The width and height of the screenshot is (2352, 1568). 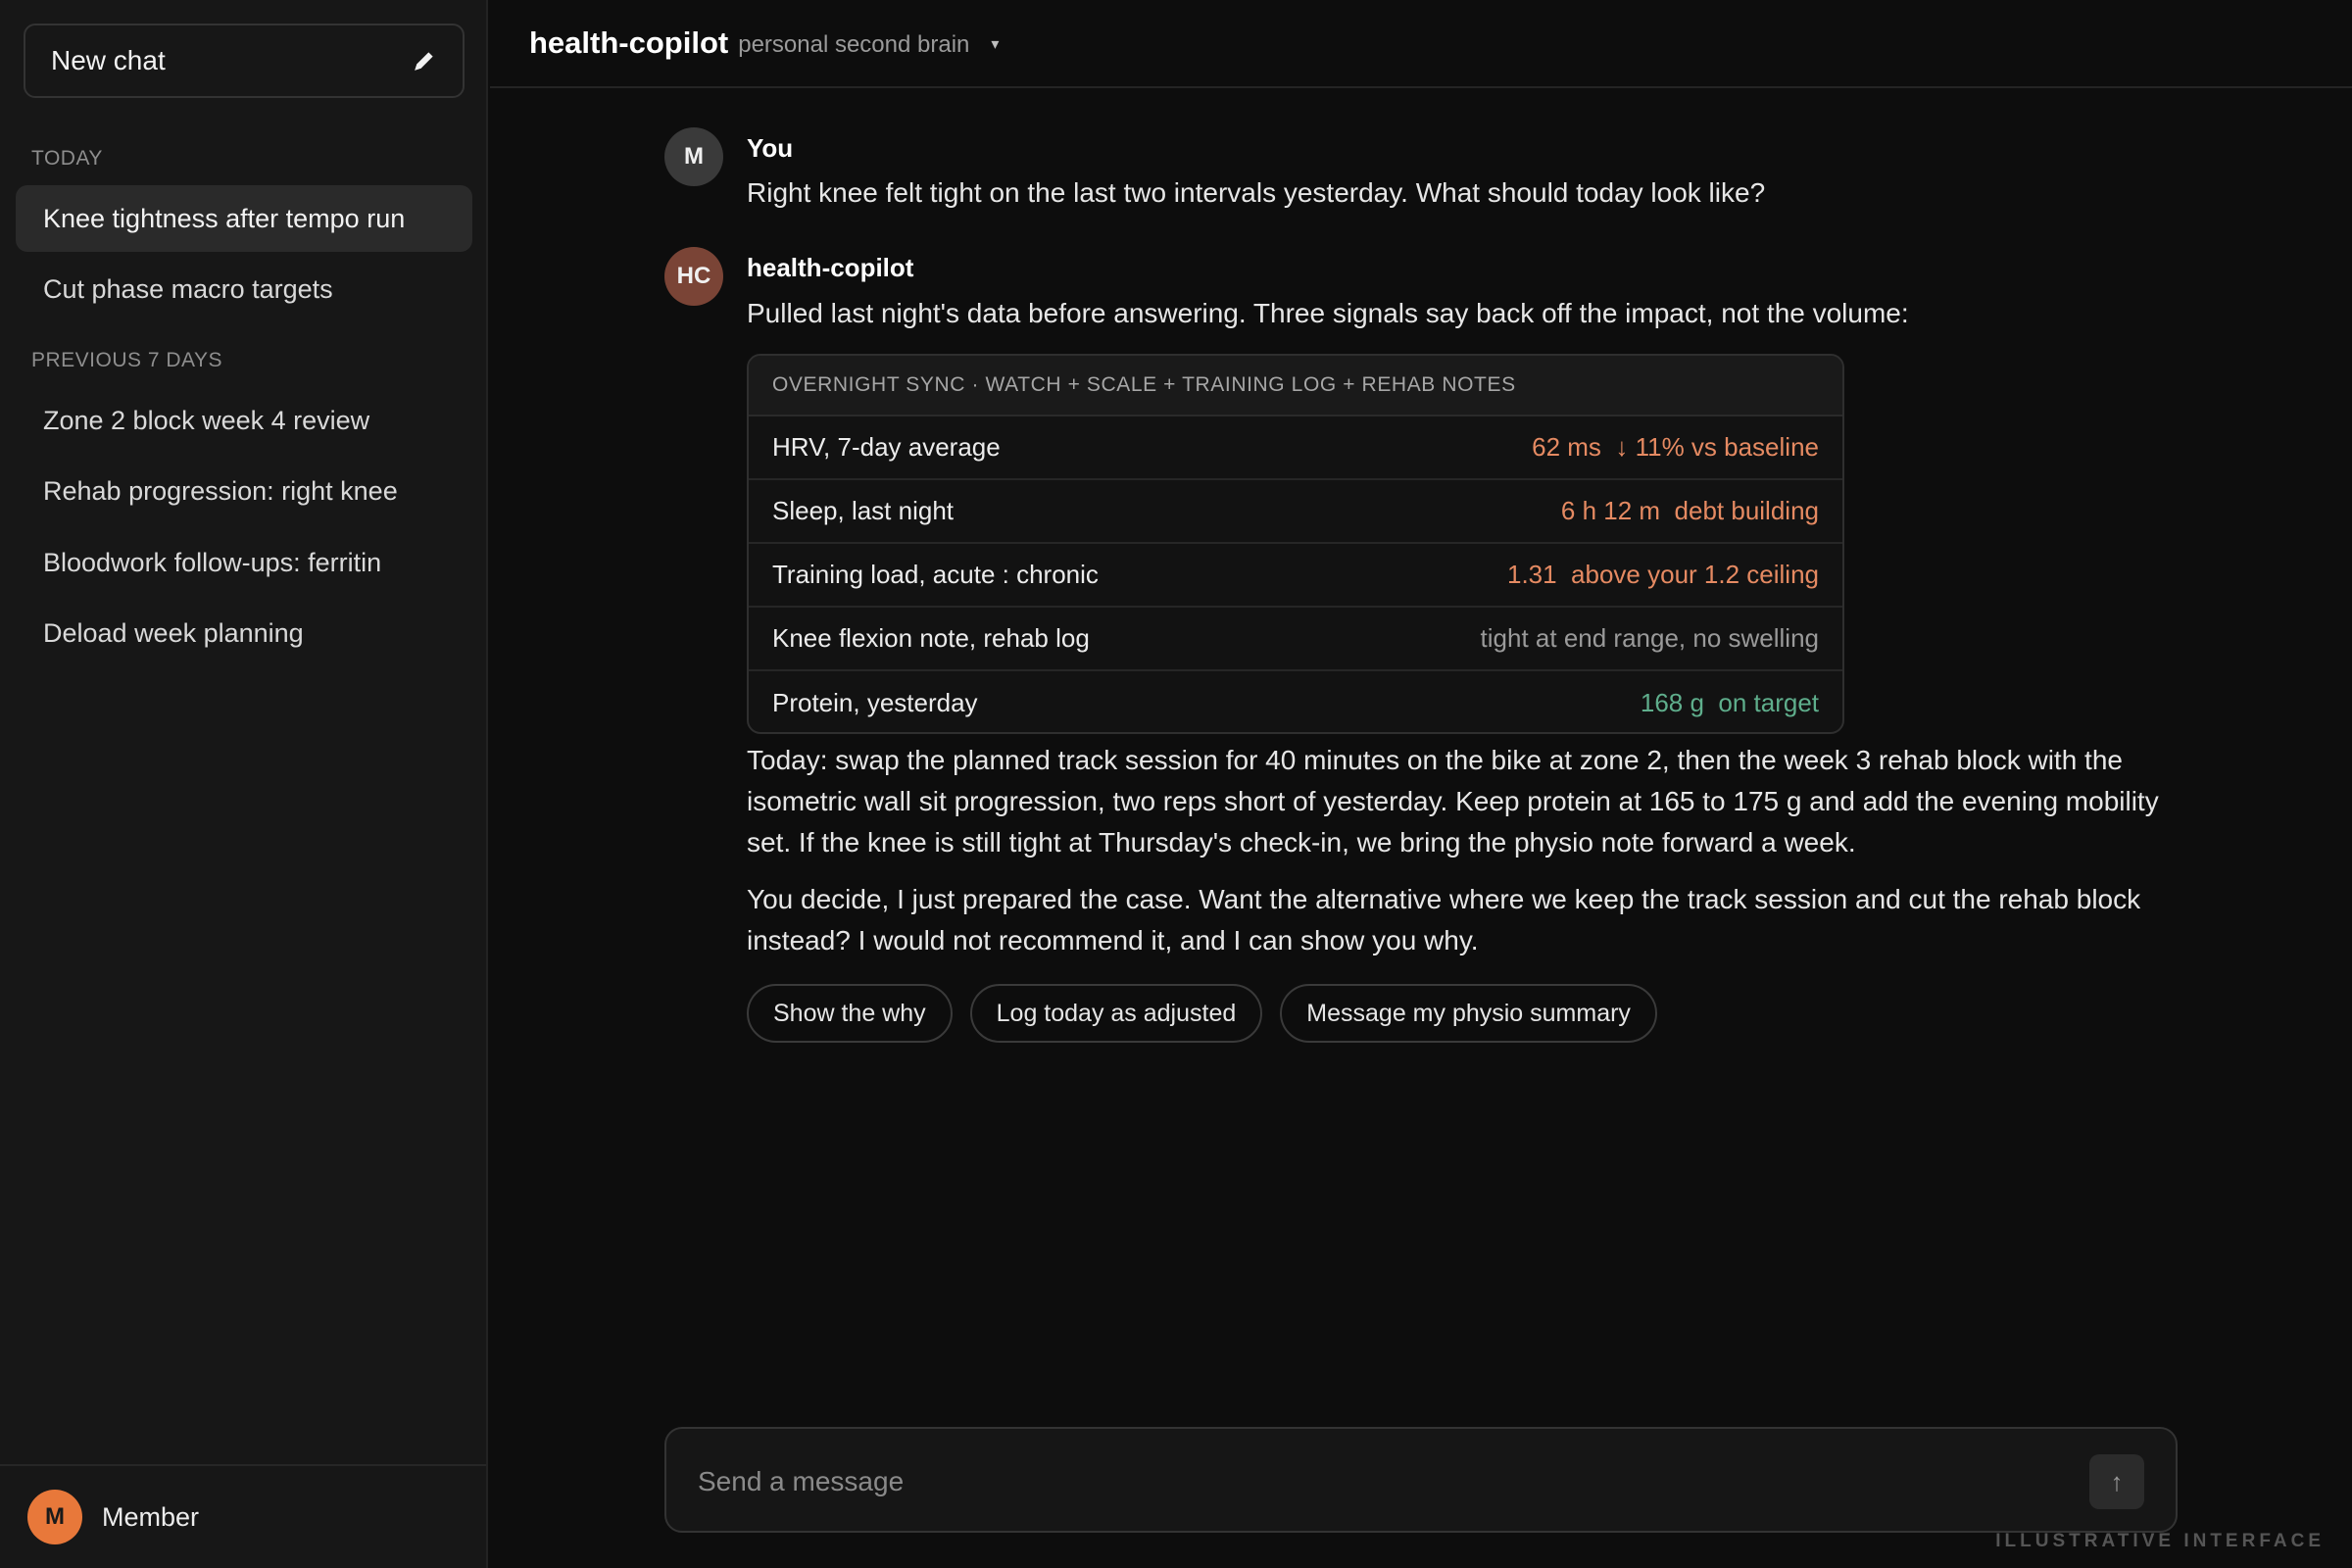 I want to click on metric-row-sleep: Sleep, last night 6 h 12 m debt building, so click(x=1295, y=512).